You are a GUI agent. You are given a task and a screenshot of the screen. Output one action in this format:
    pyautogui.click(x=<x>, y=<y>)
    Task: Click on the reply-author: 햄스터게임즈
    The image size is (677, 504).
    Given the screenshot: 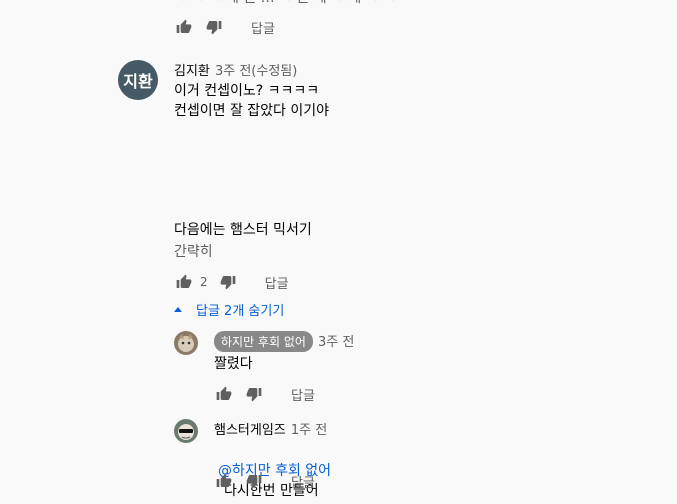 What is the action you would take?
    pyautogui.click(x=250, y=430)
    